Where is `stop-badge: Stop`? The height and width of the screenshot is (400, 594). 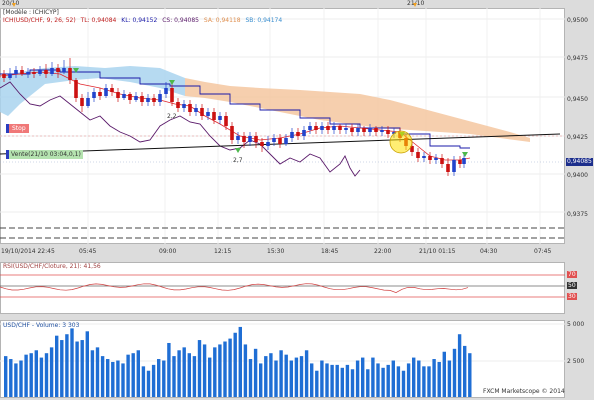
stop-badge: Stop is located at coordinates (17, 128).